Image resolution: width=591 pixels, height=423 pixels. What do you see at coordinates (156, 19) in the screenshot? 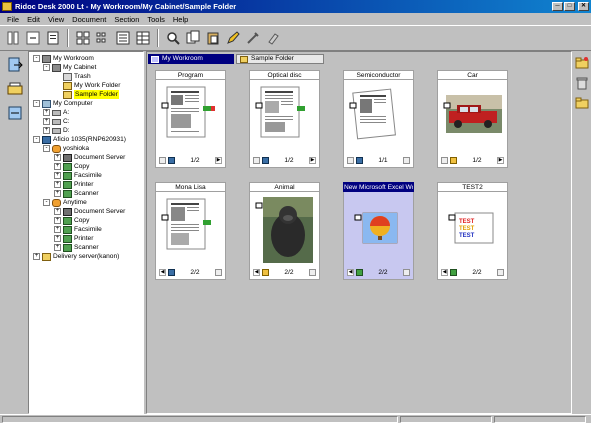
I see `menu-tools: Tools` at bounding box center [156, 19].